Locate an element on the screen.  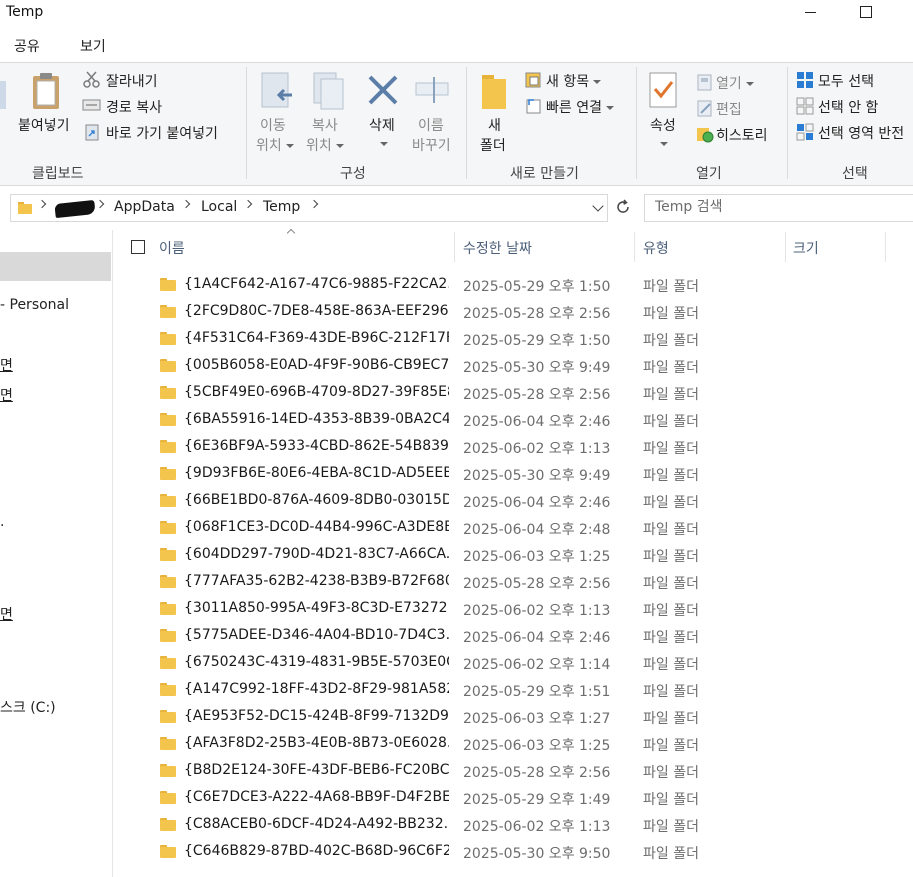
nav-selected-item is located at coordinates (55, 266).